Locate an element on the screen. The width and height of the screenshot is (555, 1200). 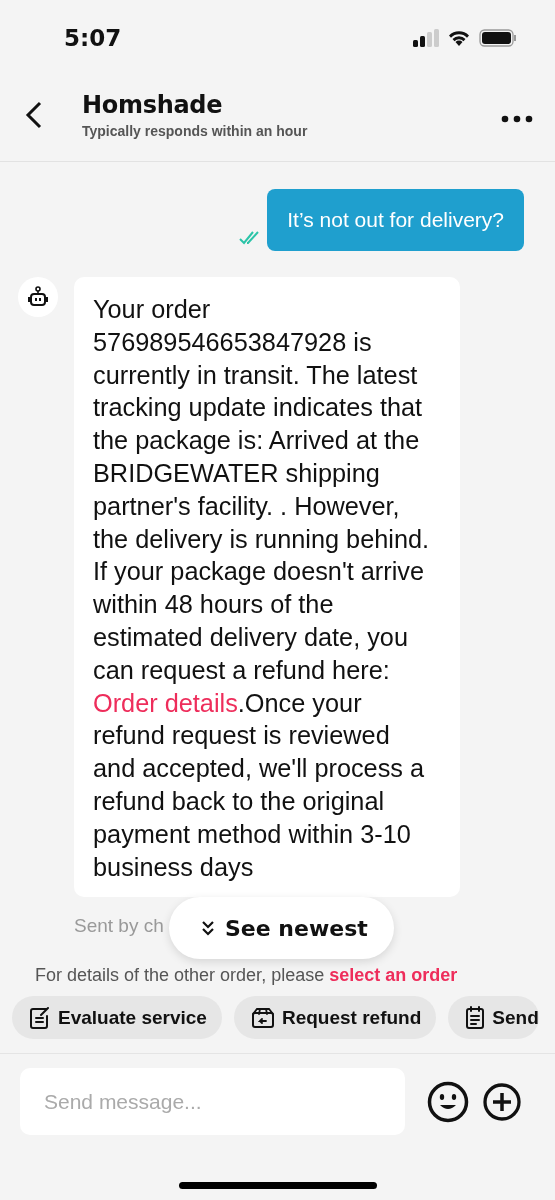
order-details-link: Order details is located at coordinates (165, 702).